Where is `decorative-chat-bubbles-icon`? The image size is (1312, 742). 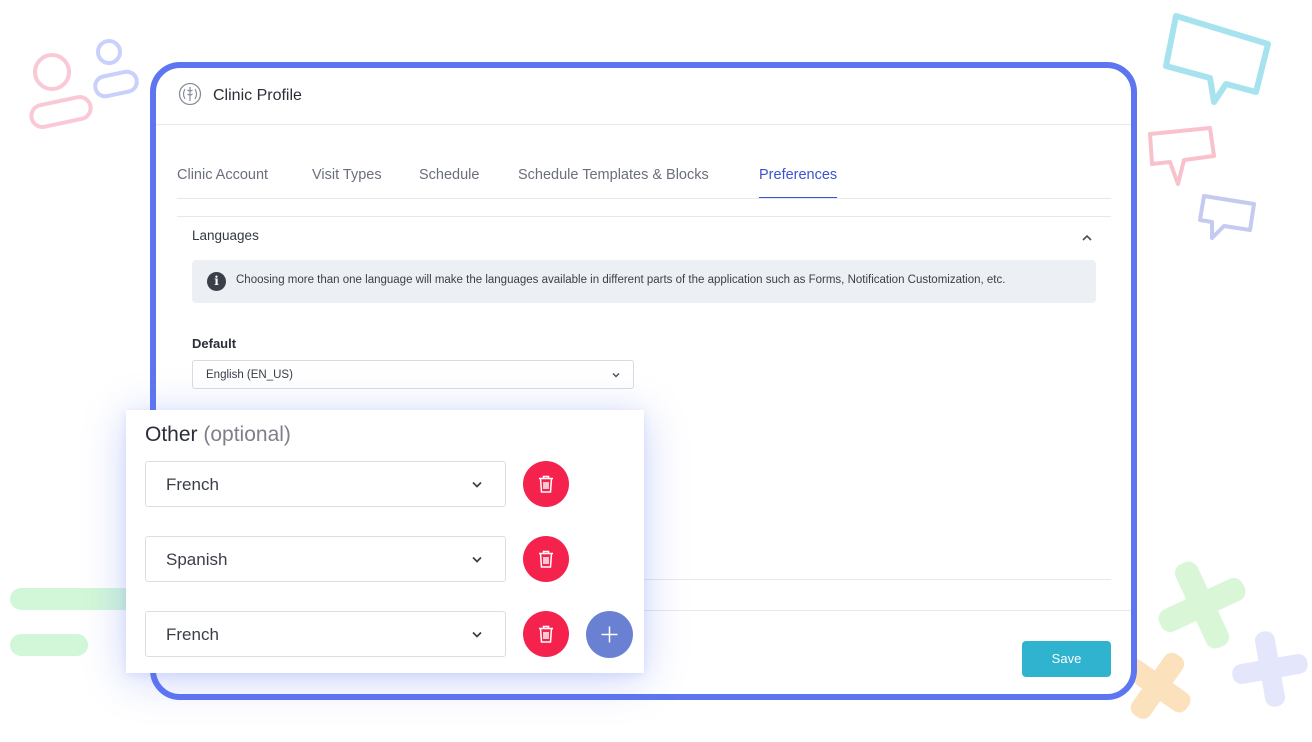 decorative-chat-bubbles-icon is located at coordinates (1209, 126).